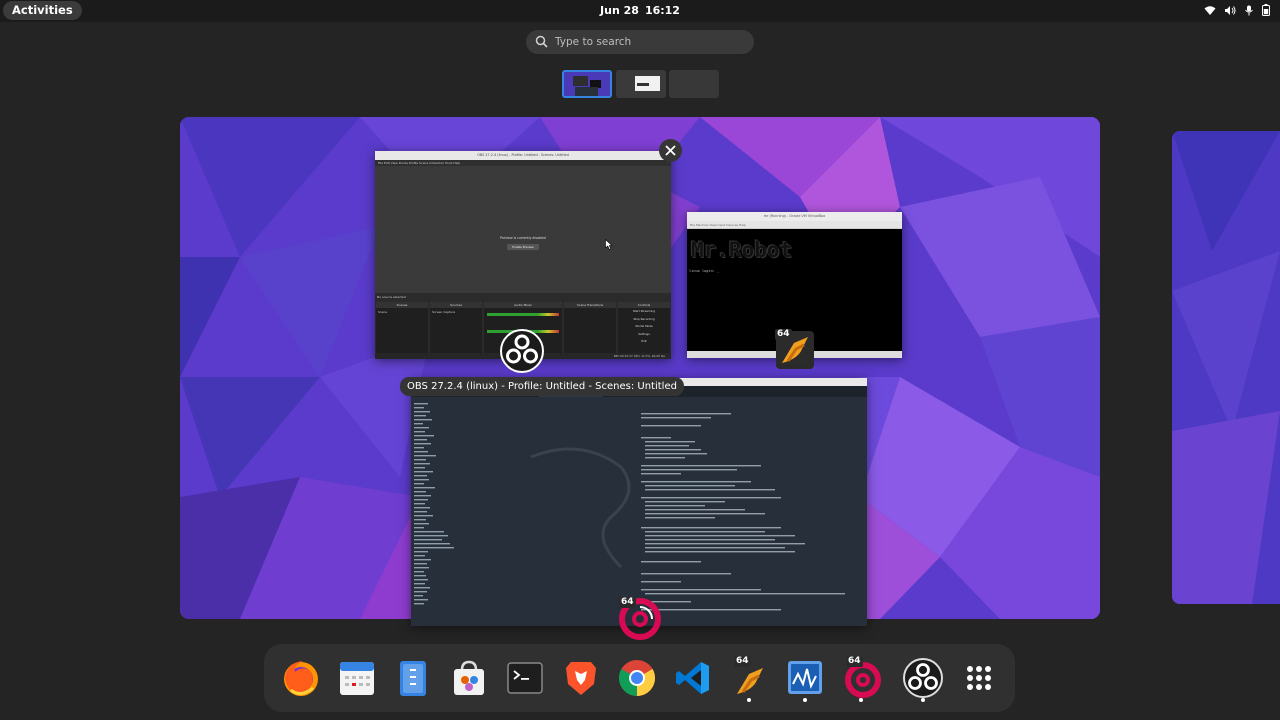 The height and width of the screenshot is (720, 1280). What do you see at coordinates (590, 328) in the screenshot?
I see `obs-dock-scene-transitions: Scene Transitions` at bounding box center [590, 328].